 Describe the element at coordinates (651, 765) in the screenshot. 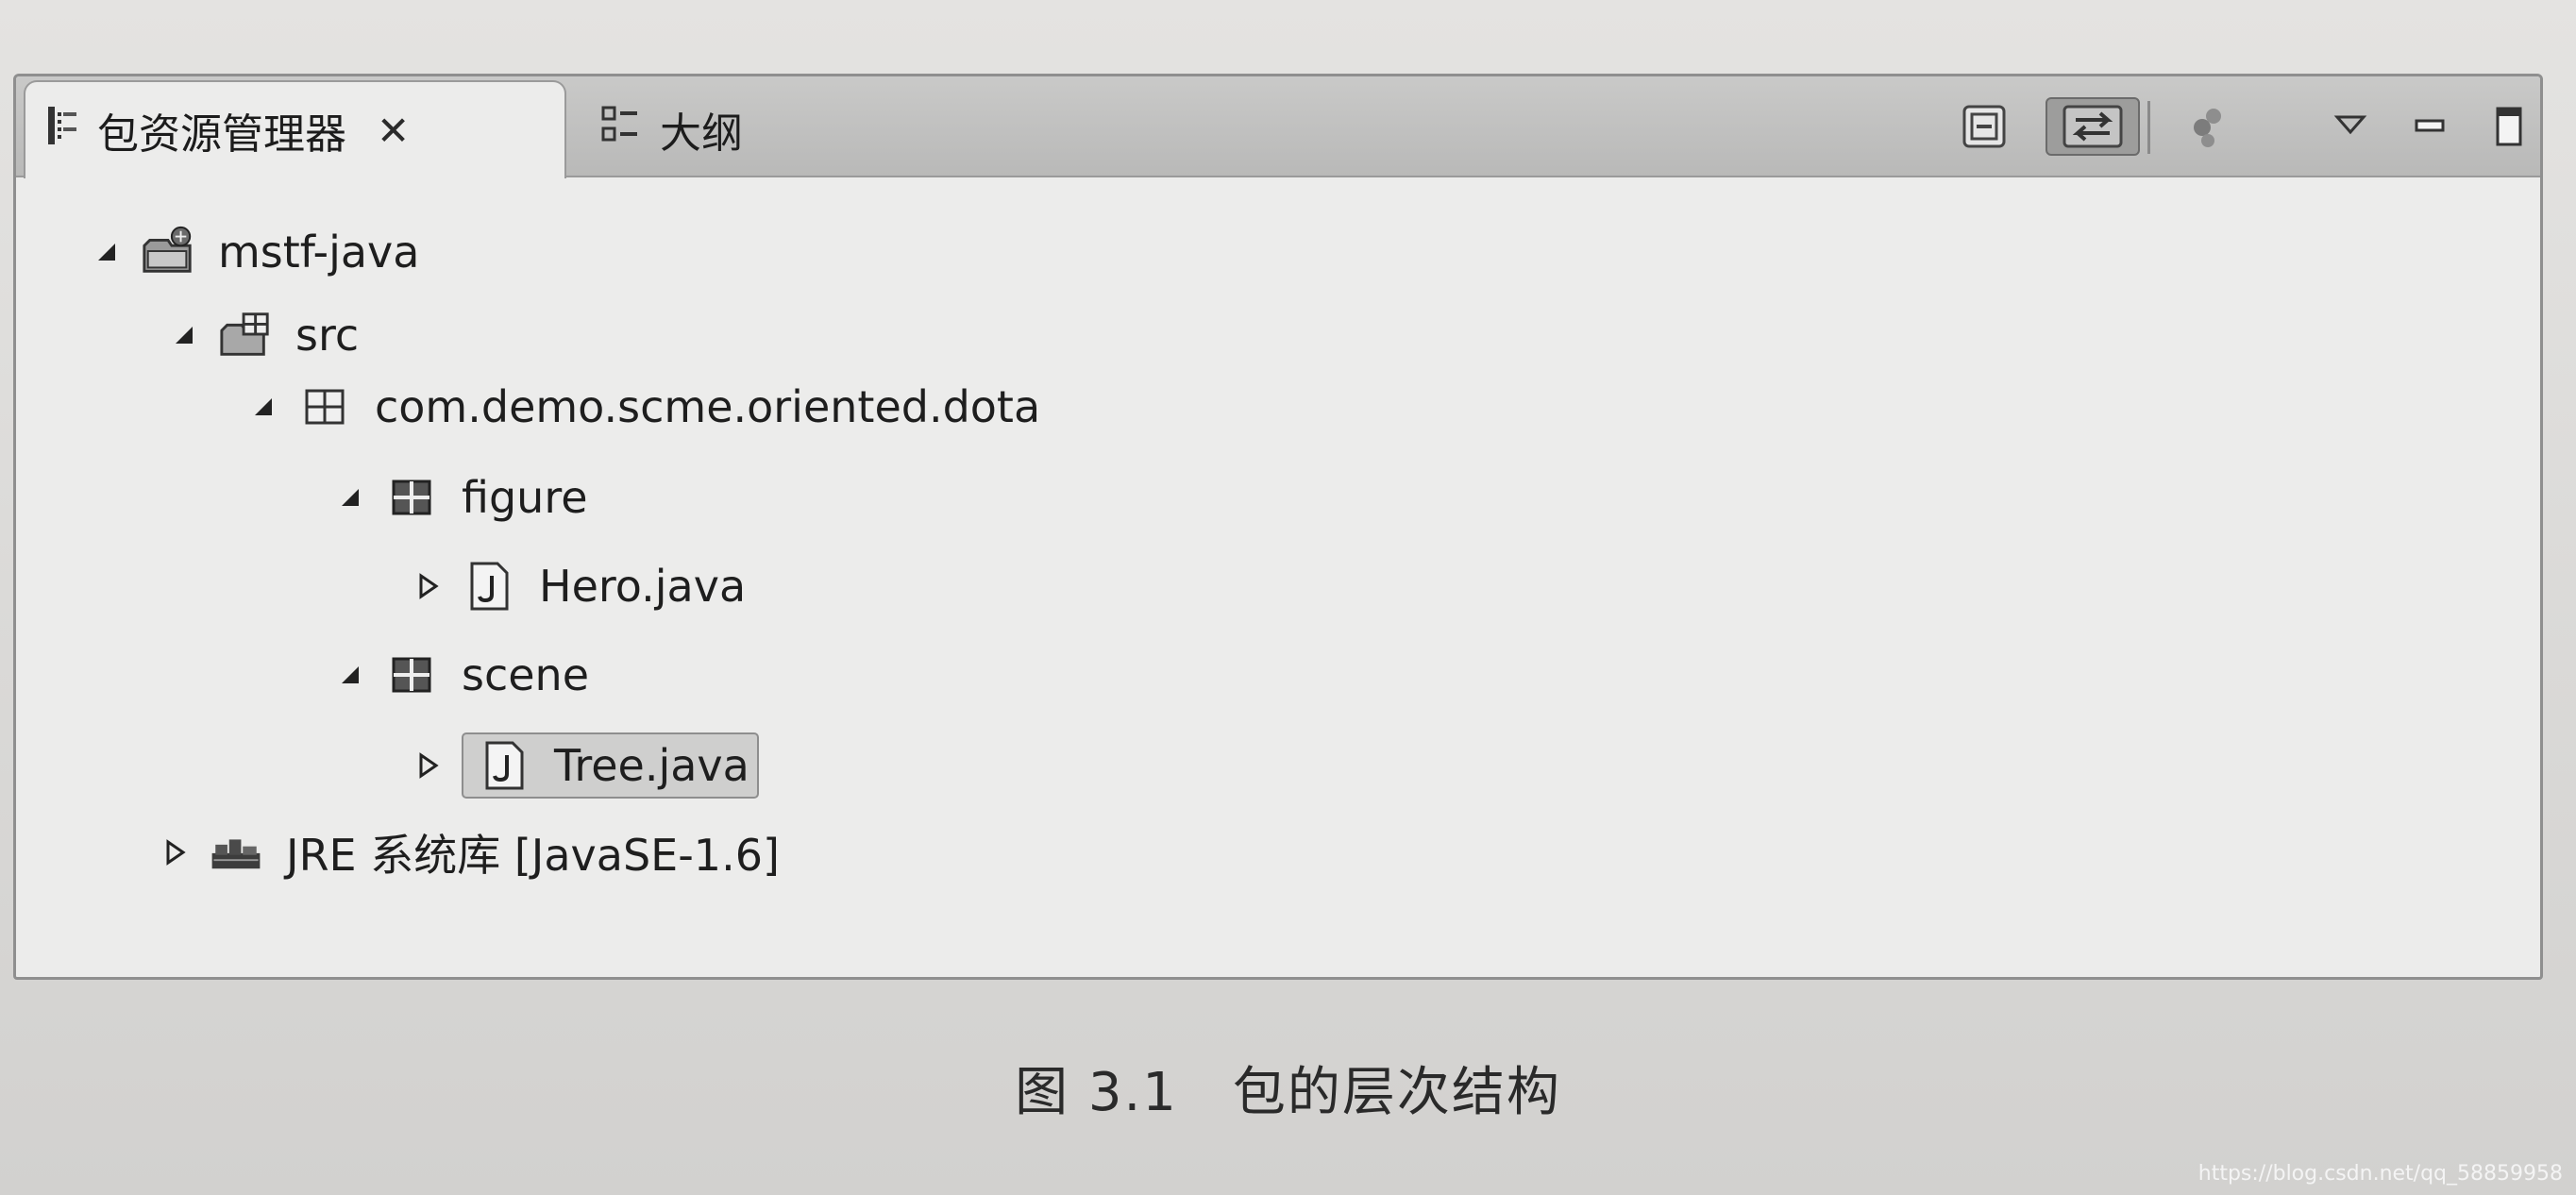

I see `tree-item-label: Tree.java` at that location.